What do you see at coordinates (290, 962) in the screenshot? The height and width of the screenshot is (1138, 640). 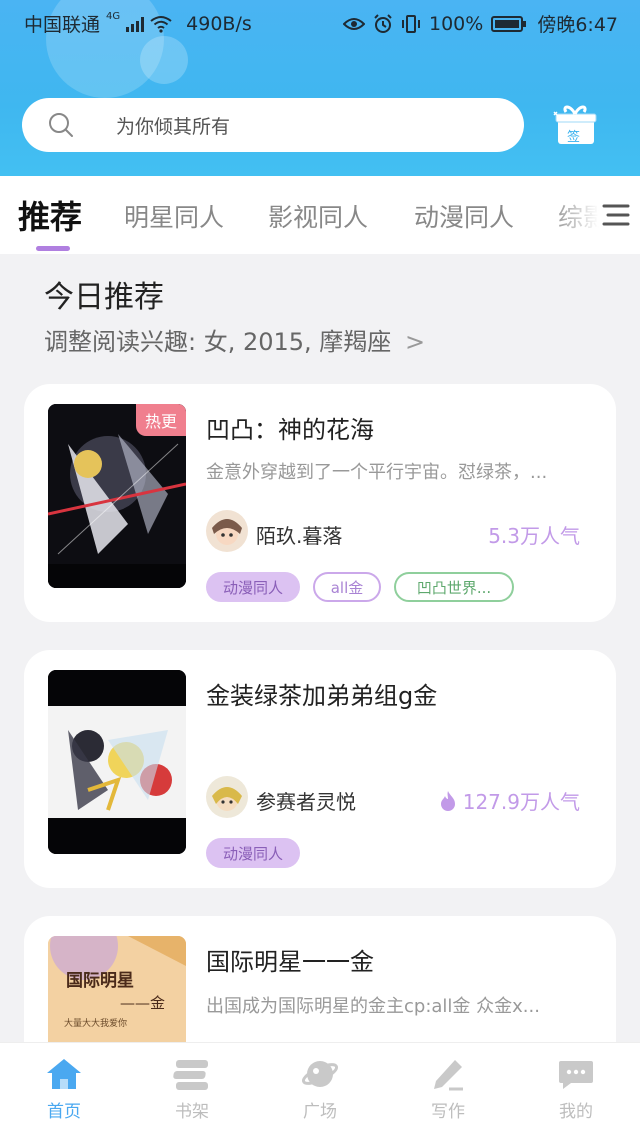 I see `book-title: 国际明星一一金` at bounding box center [290, 962].